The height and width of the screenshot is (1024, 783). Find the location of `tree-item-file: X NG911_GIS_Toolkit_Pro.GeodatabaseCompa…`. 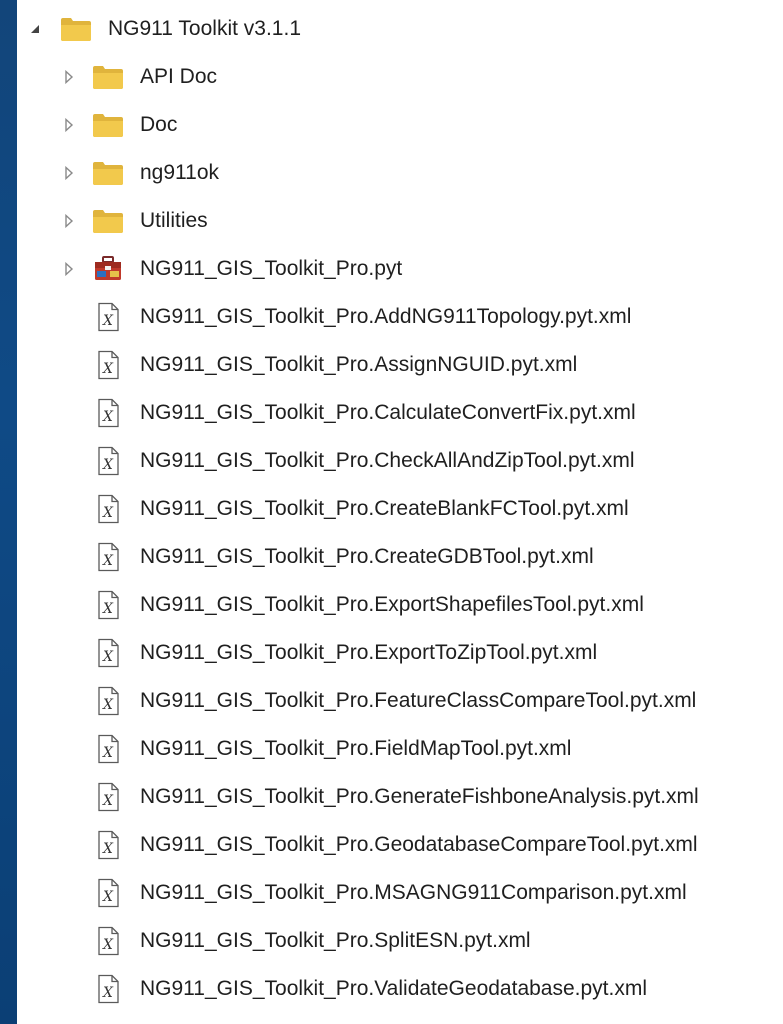

tree-item-file: X NG911_GIS_Toolkit_Pro.GeodatabaseCompa… is located at coordinates (400, 845).